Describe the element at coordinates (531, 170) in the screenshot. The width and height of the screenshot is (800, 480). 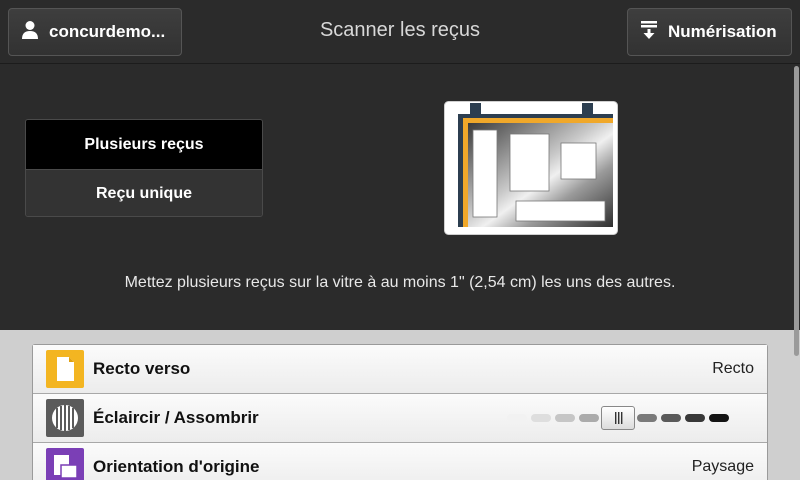
I see `scanner-glass-illustration` at that location.